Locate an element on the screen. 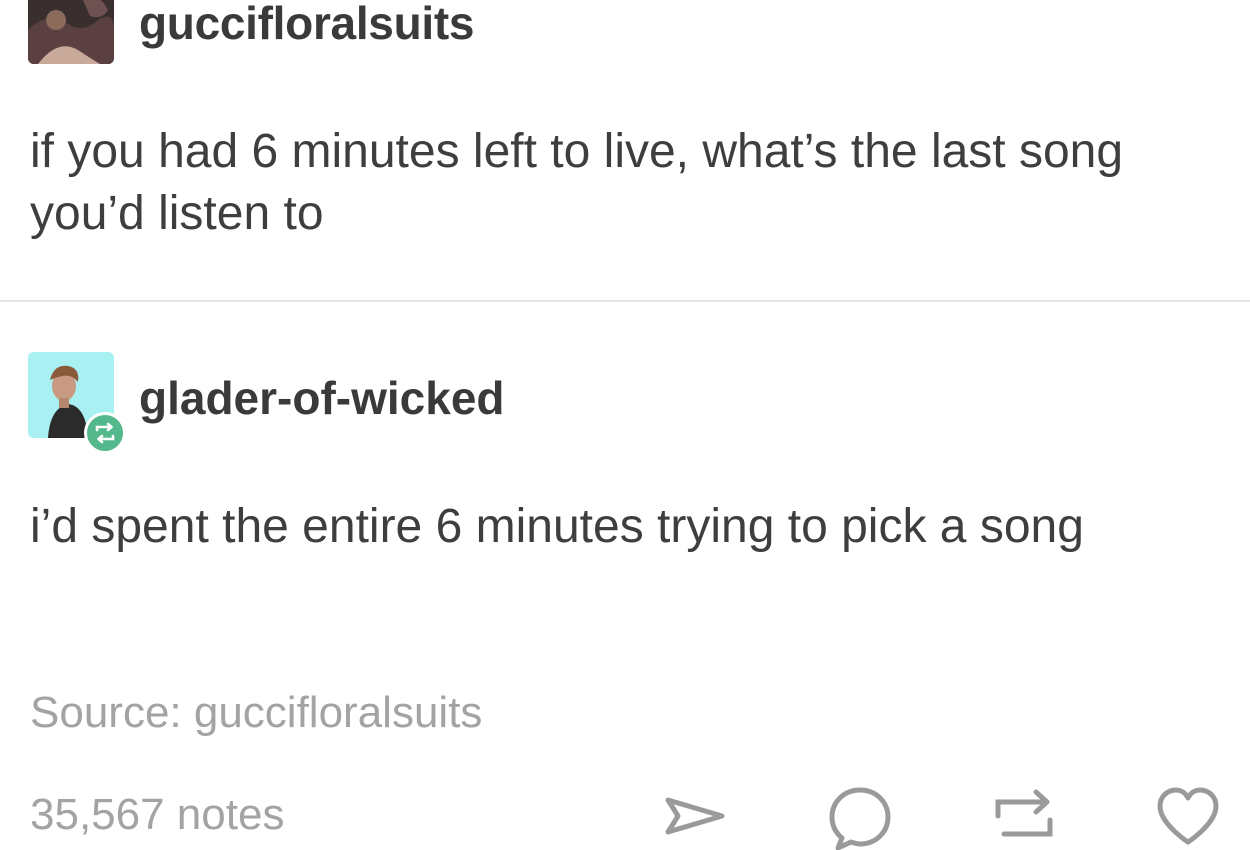  reblog-icon is located at coordinates (1024, 816).